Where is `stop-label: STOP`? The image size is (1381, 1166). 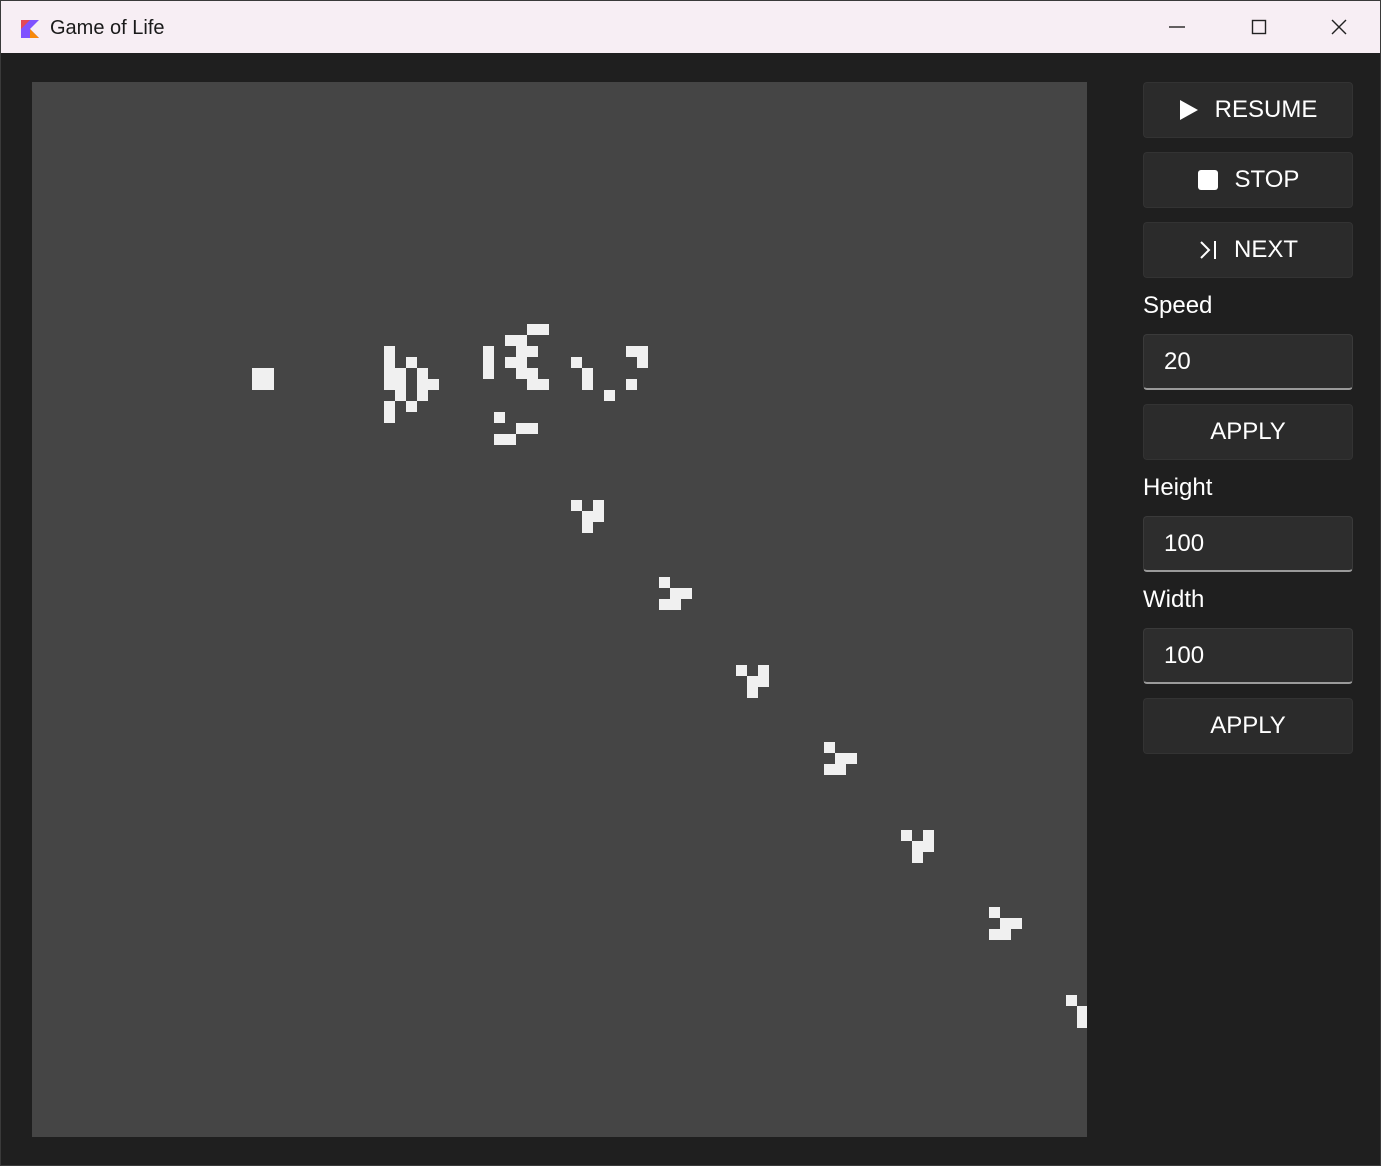
stop-label: STOP is located at coordinates (1267, 179).